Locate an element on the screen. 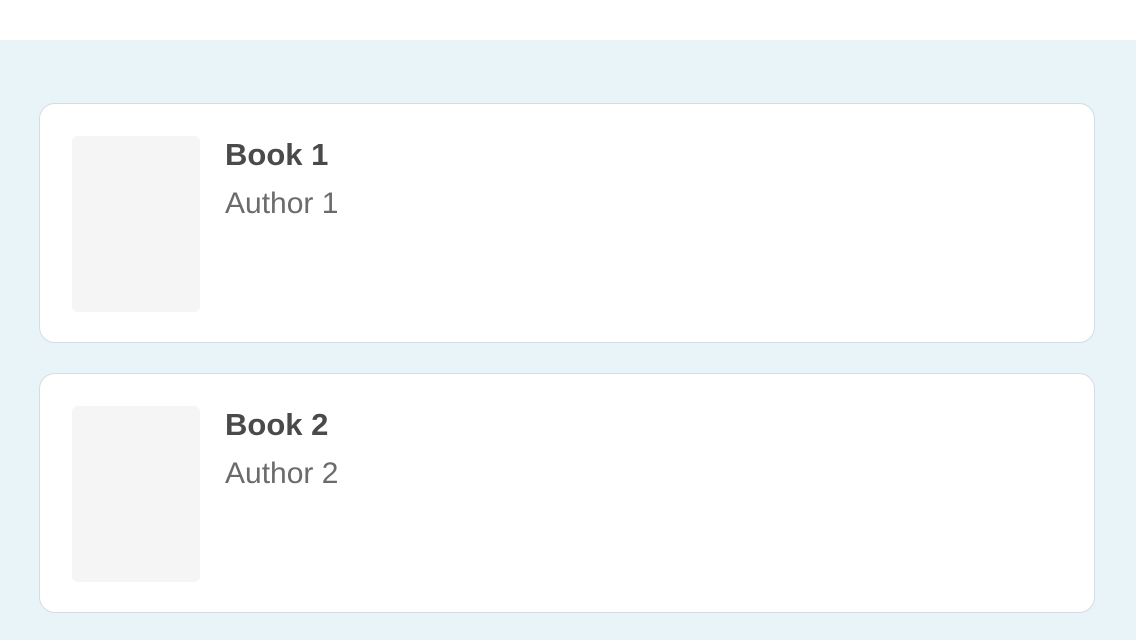 The image size is (1136, 640). book-title: Book 1 is located at coordinates (277, 154).